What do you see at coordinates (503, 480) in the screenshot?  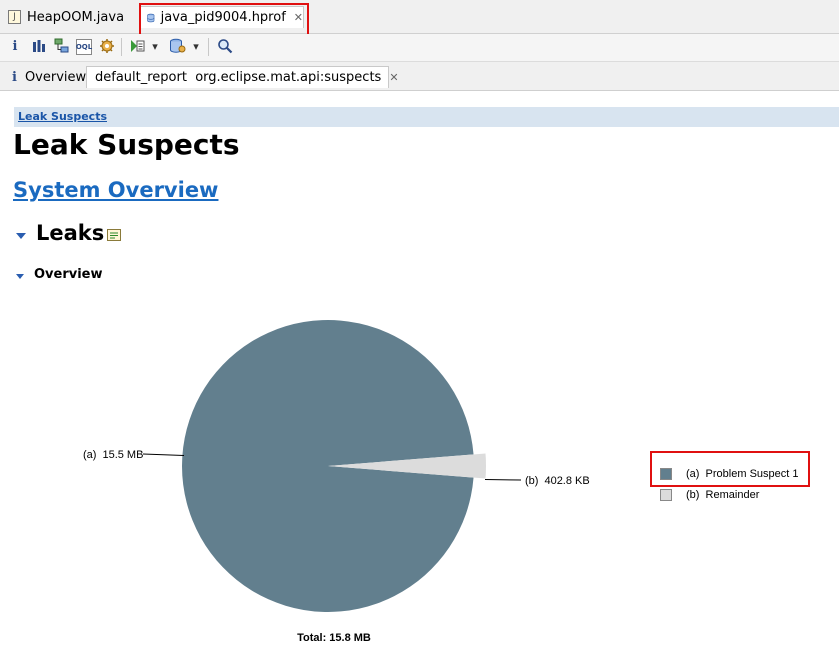 I see `pie-leader-line-b` at bounding box center [503, 480].